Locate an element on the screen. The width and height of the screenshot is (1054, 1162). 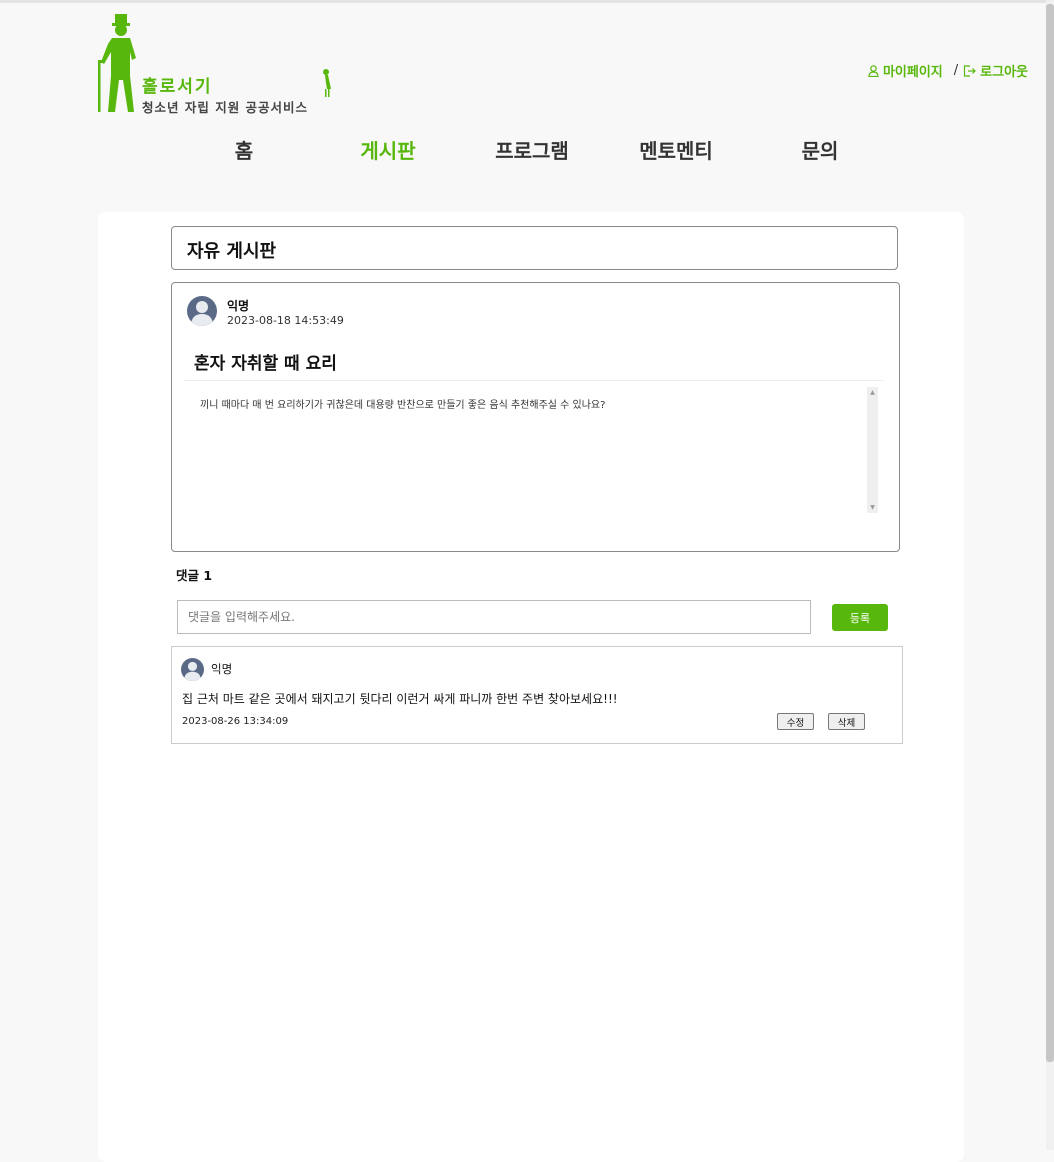
comment-submit-button: 등록 is located at coordinates (860, 617).